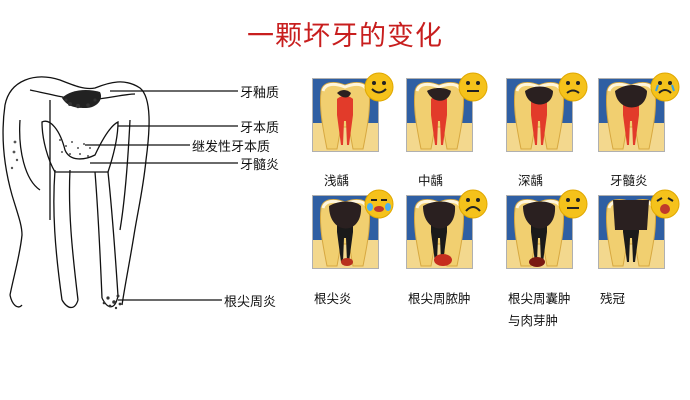  I want to click on sweating-face-icon, so click(379, 206).